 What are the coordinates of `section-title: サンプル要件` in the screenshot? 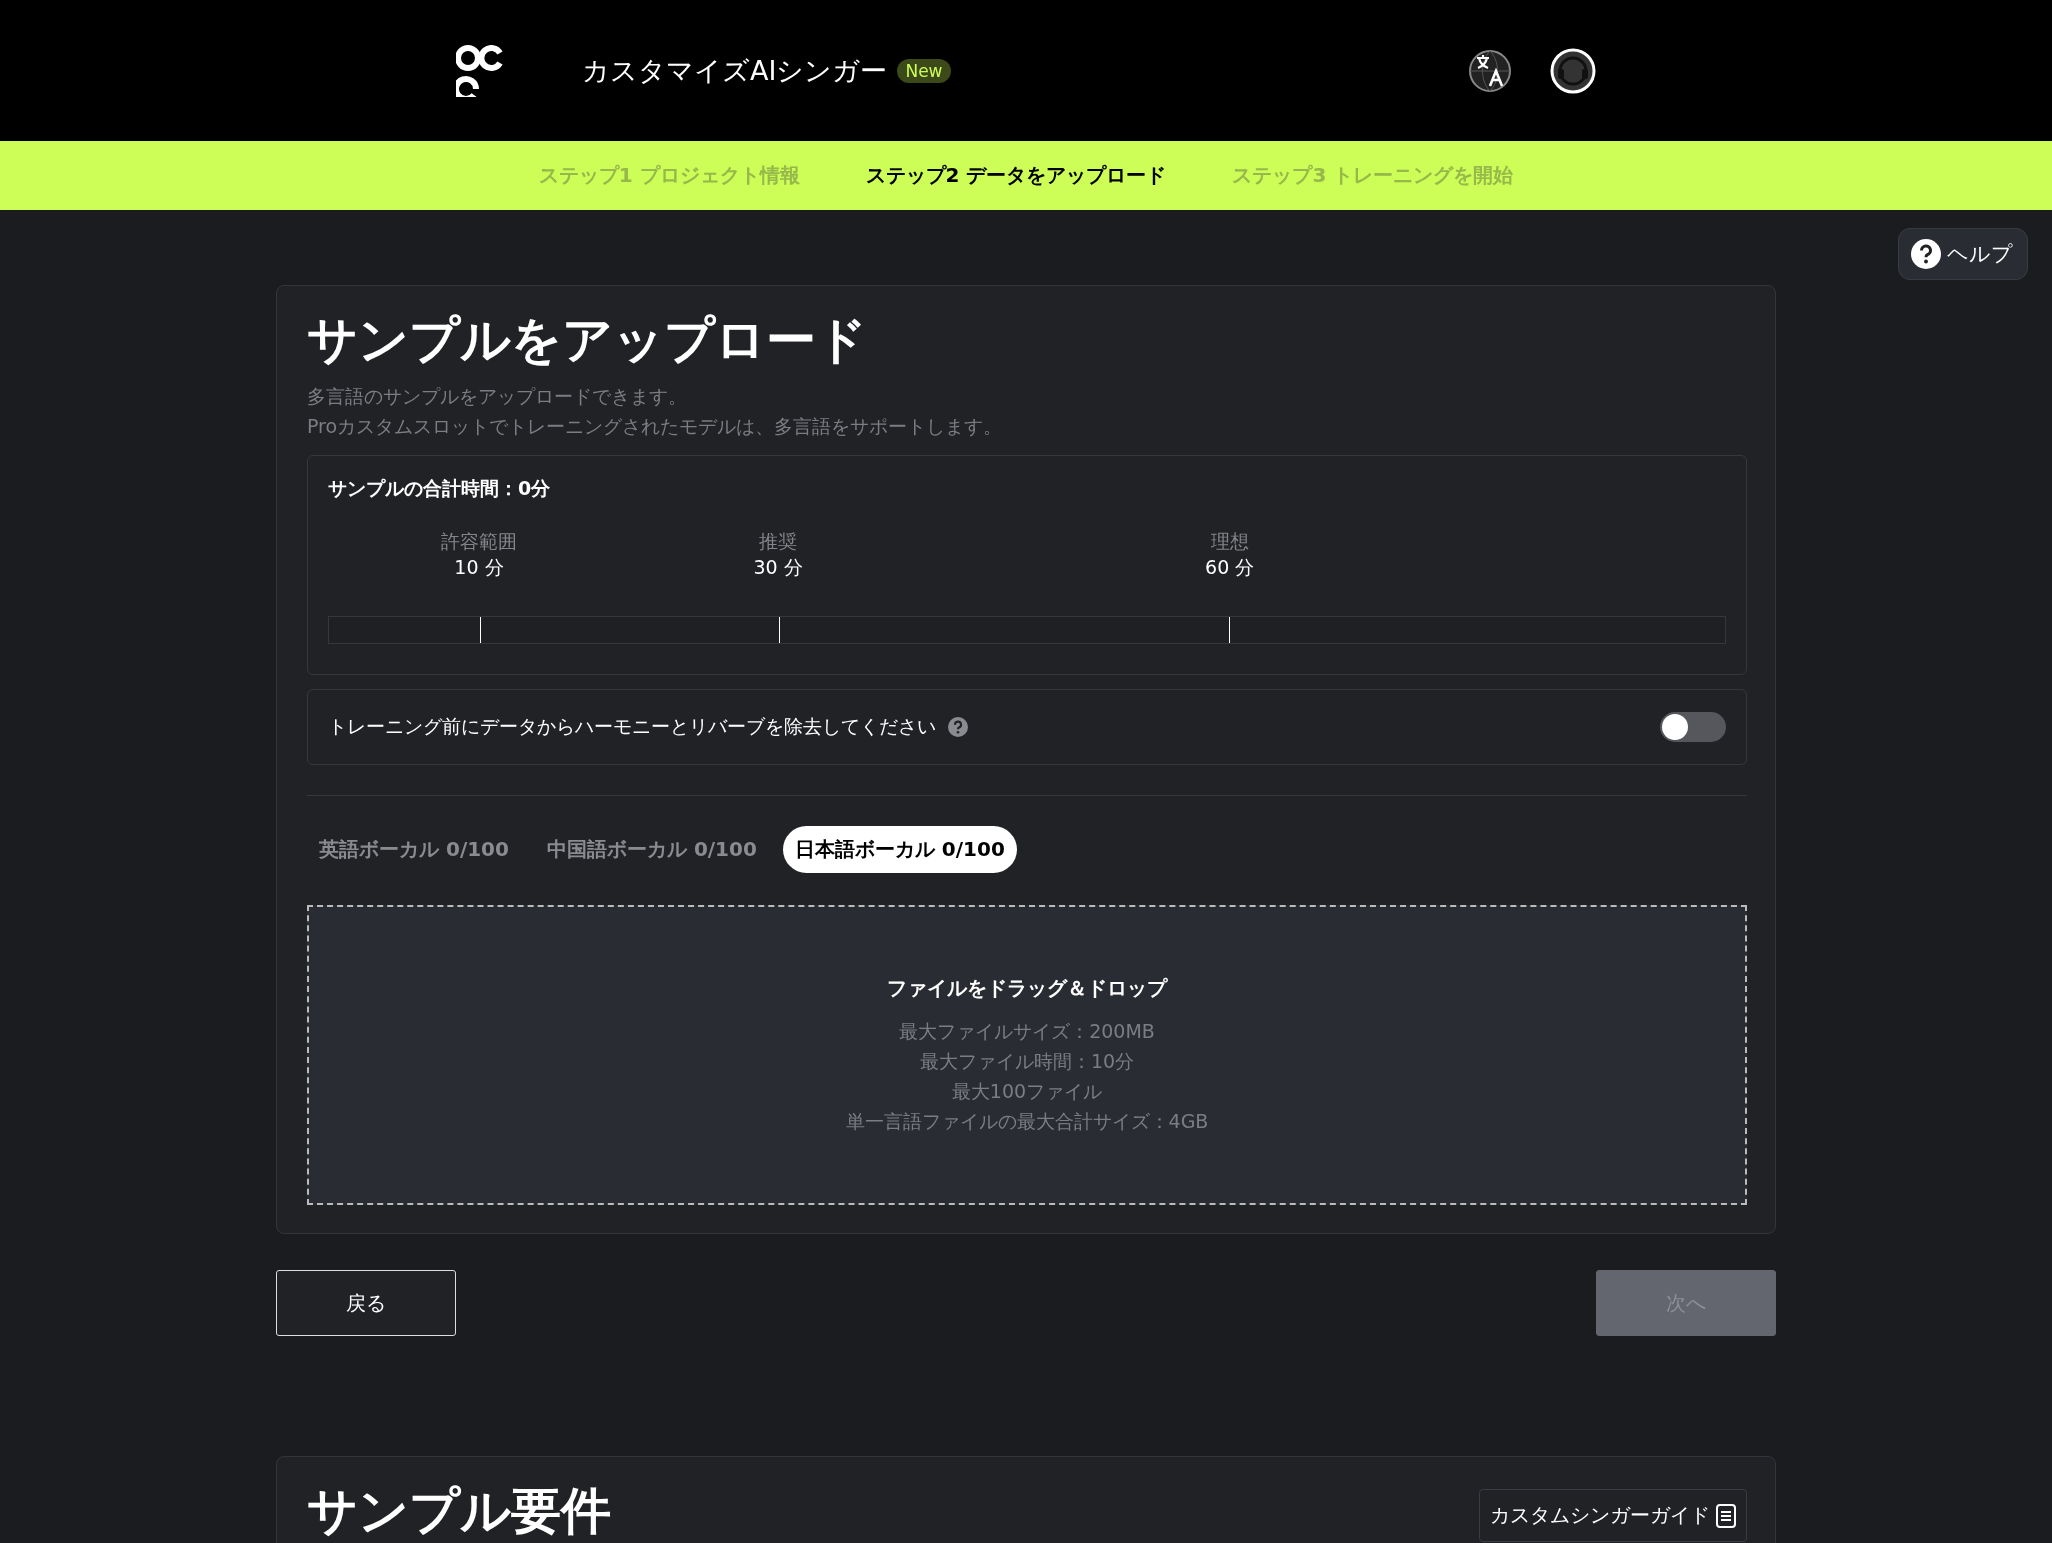 It's located at (459, 1511).